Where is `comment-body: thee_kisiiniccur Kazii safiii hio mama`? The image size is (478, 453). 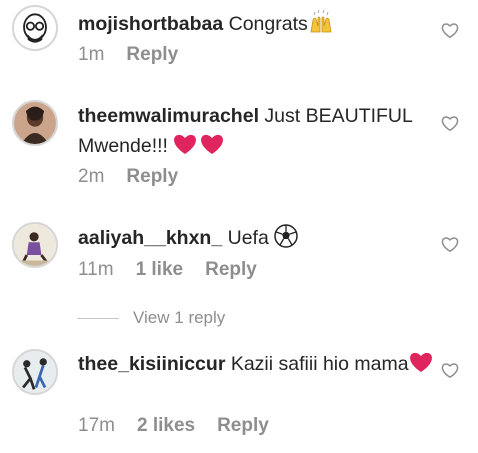
comment-body: thee_kisiiniccur Kazii safiii hio mama is located at coordinates (258, 366).